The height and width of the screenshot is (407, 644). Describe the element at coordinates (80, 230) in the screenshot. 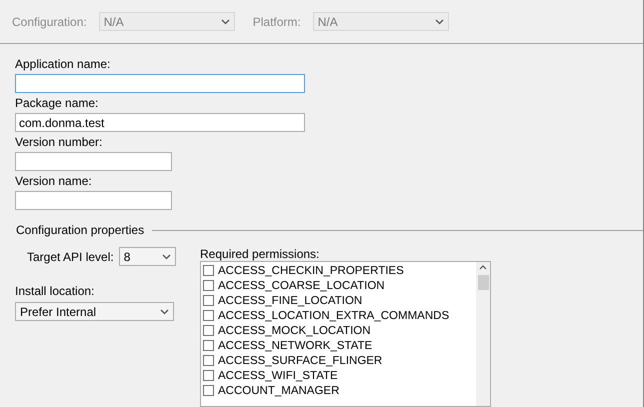

I see `group-title: Configuration properties` at that location.